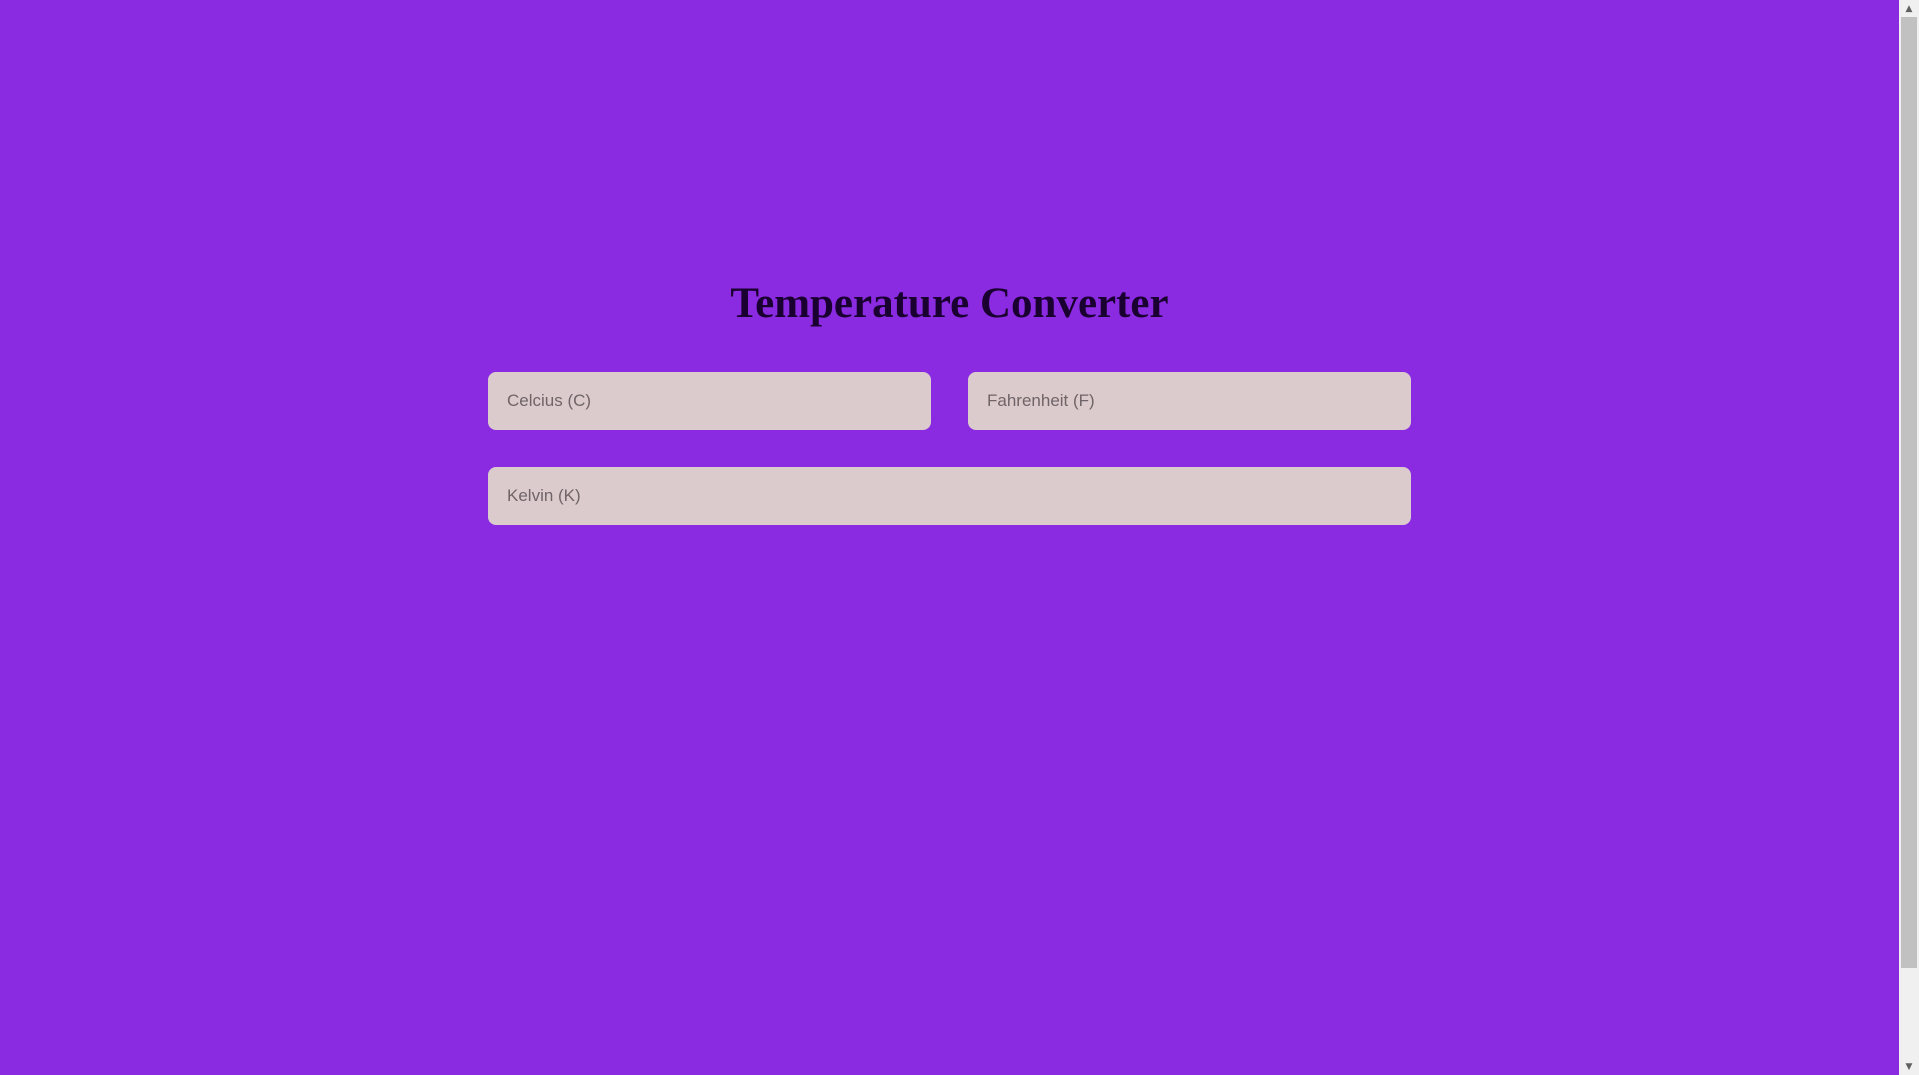  I want to click on scrollbar-thumb, so click(1909, 492).